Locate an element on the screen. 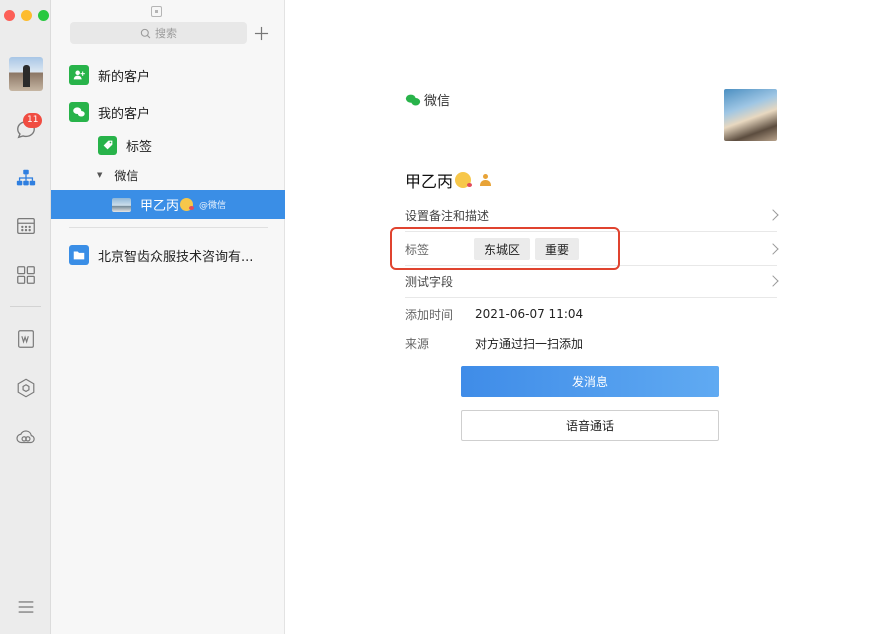  nav-documents is located at coordinates (26, 339).